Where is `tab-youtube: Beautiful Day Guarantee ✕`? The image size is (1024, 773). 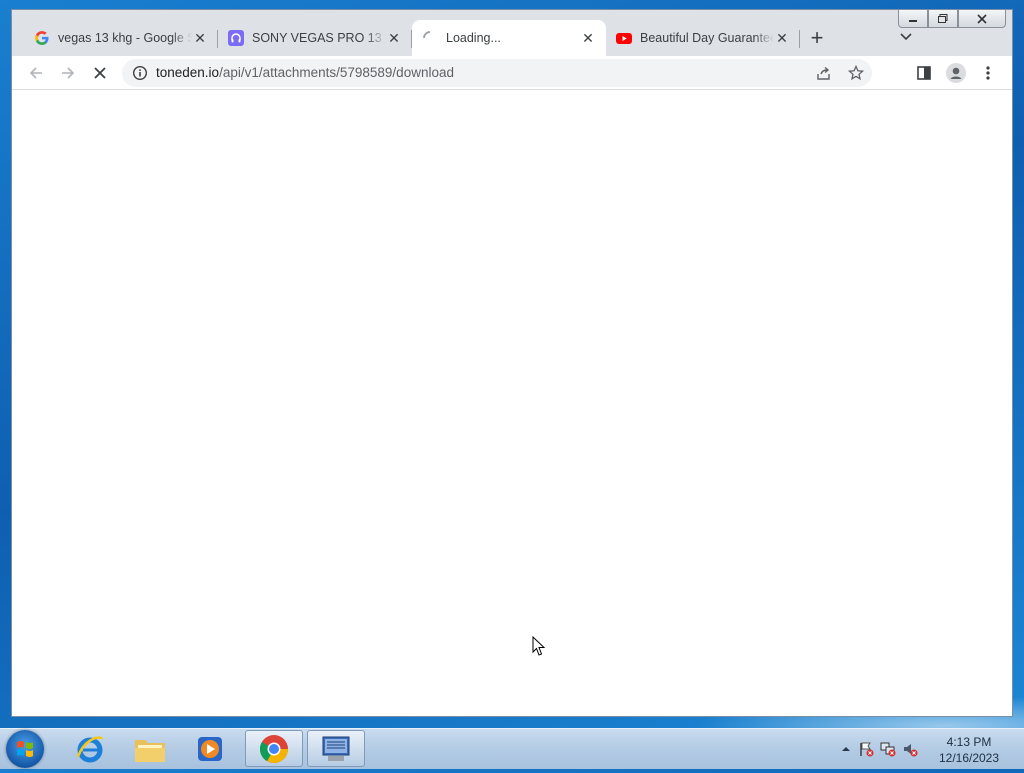 tab-youtube: Beautiful Day Guarantee ✕ is located at coordinates (703, 38).